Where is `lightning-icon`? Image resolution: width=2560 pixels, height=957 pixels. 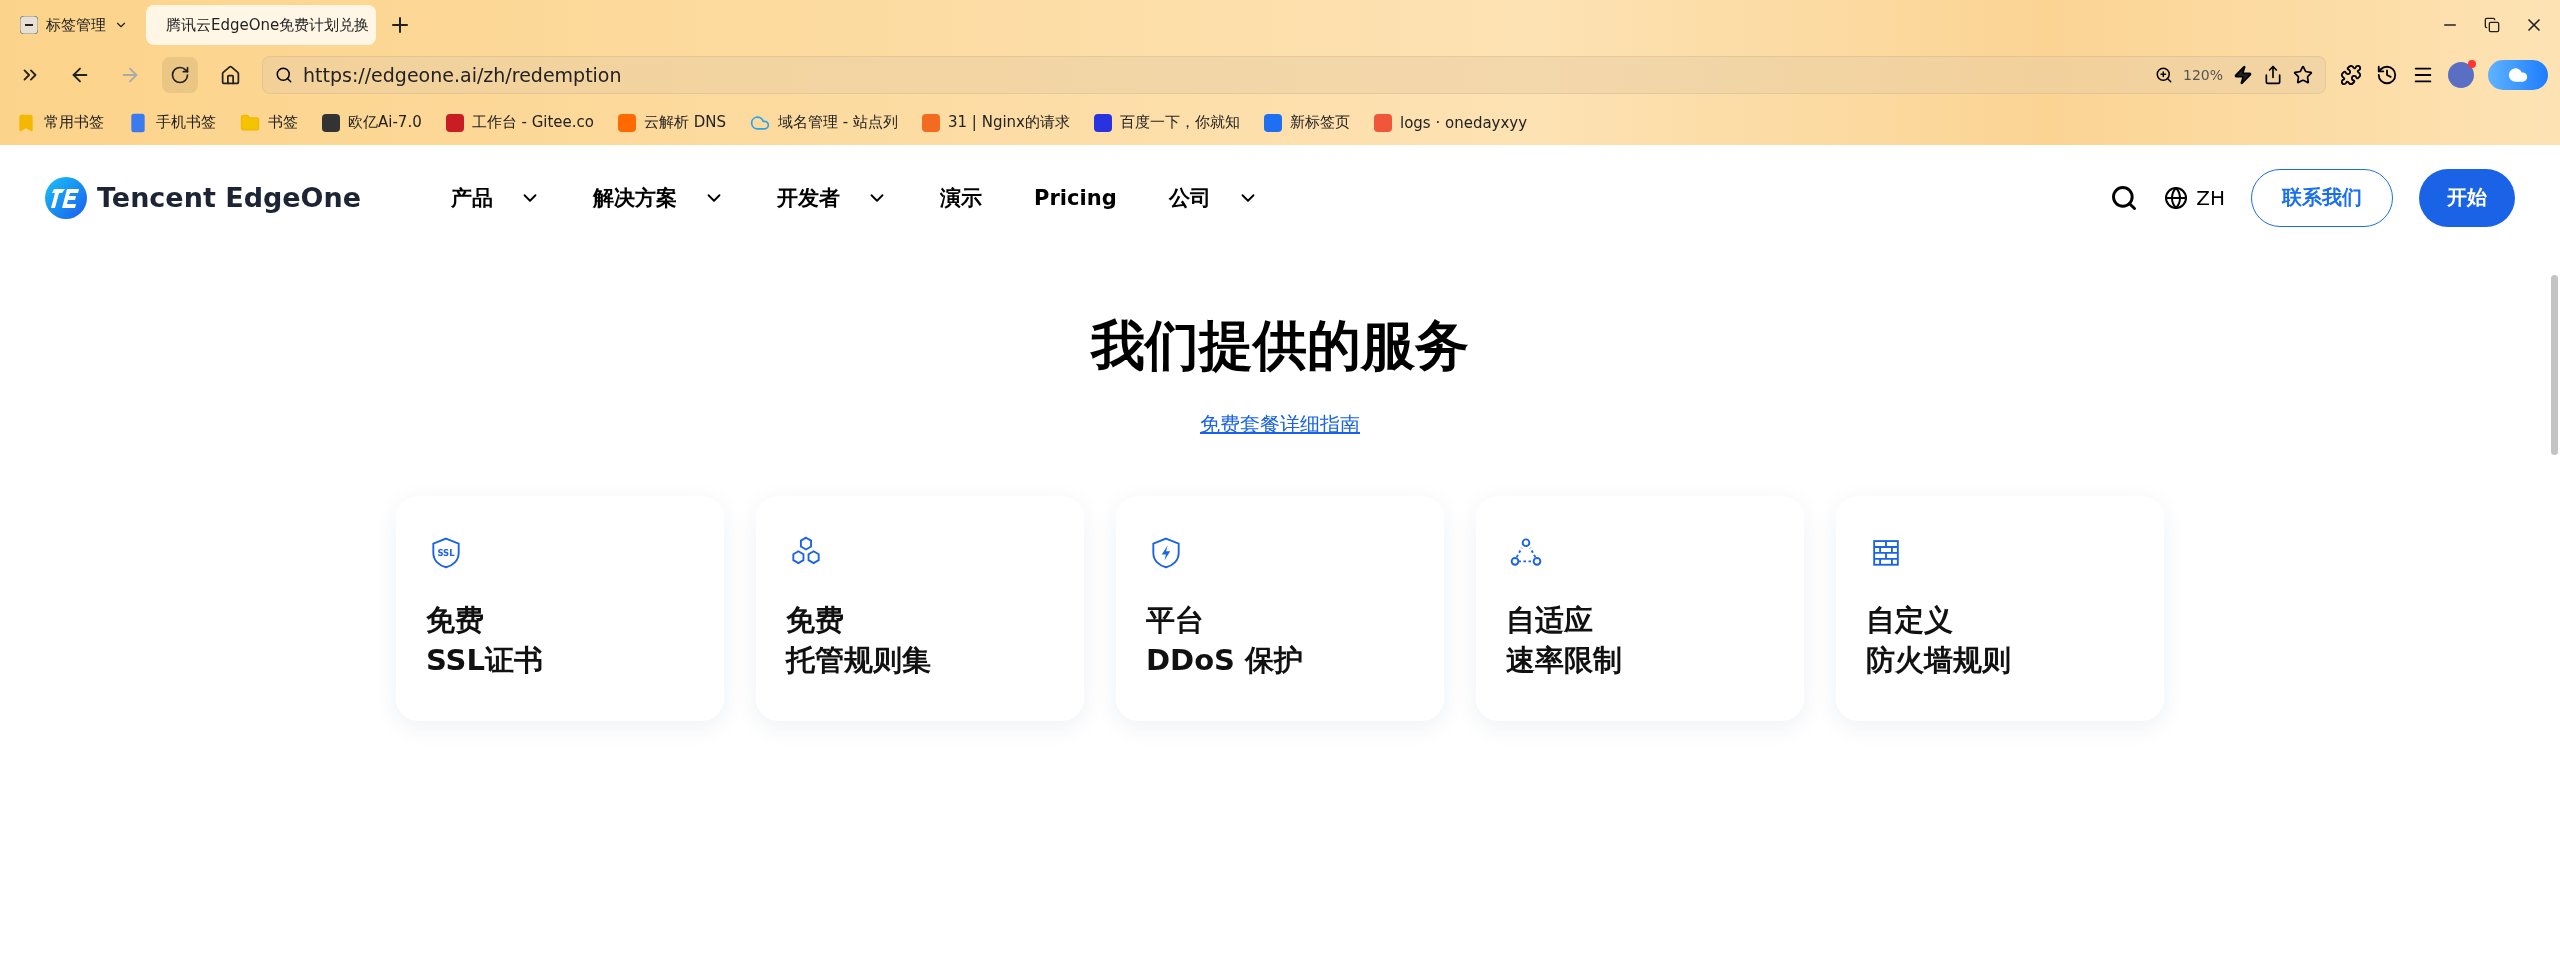 lightning-icon is located at coordinates (2243, 75).